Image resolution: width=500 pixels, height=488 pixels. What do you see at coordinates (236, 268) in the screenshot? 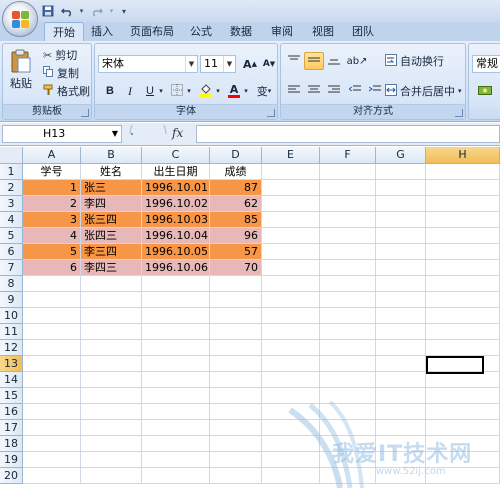
I see `data-cell-score: 70` at bounding box center [236, 268].